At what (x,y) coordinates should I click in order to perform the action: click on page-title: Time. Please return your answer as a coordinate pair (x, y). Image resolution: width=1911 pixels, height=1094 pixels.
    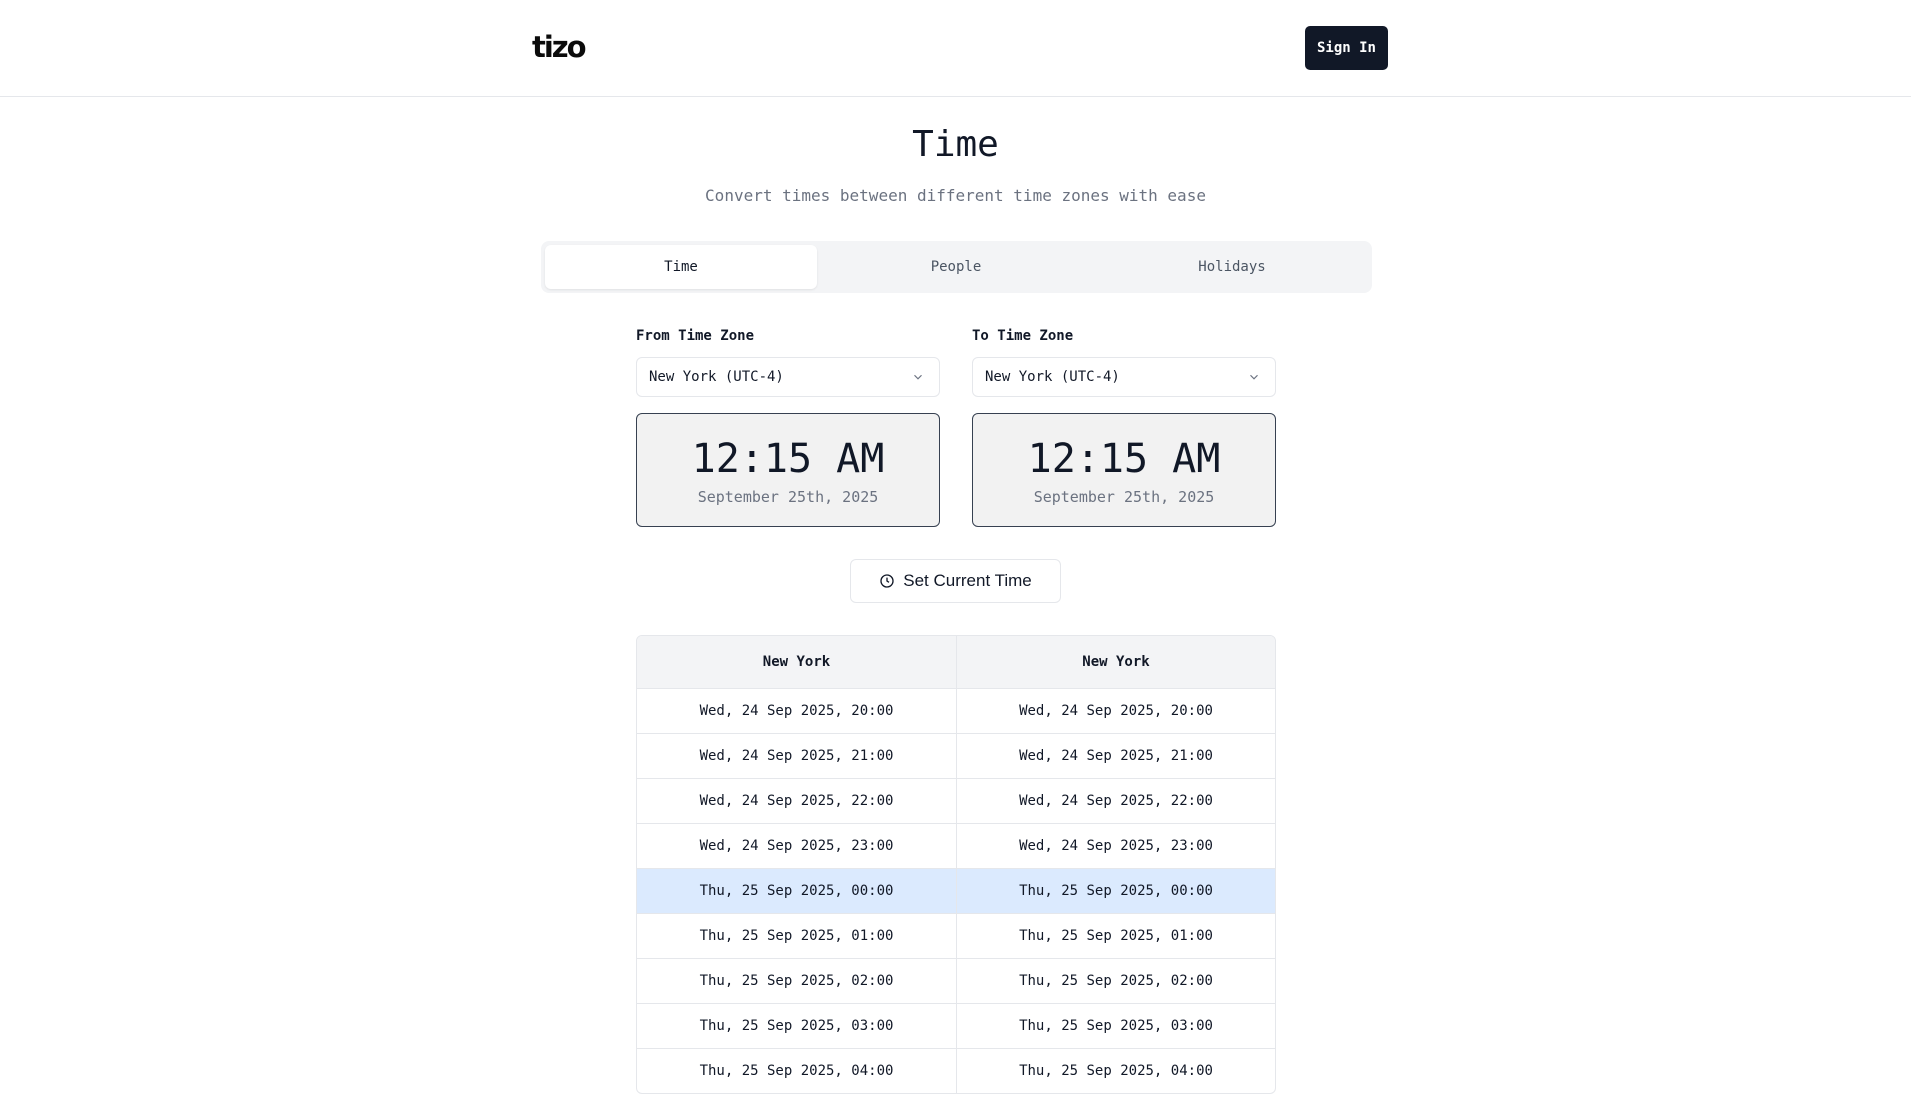
    Looking at the image, I should click on (955, 144).